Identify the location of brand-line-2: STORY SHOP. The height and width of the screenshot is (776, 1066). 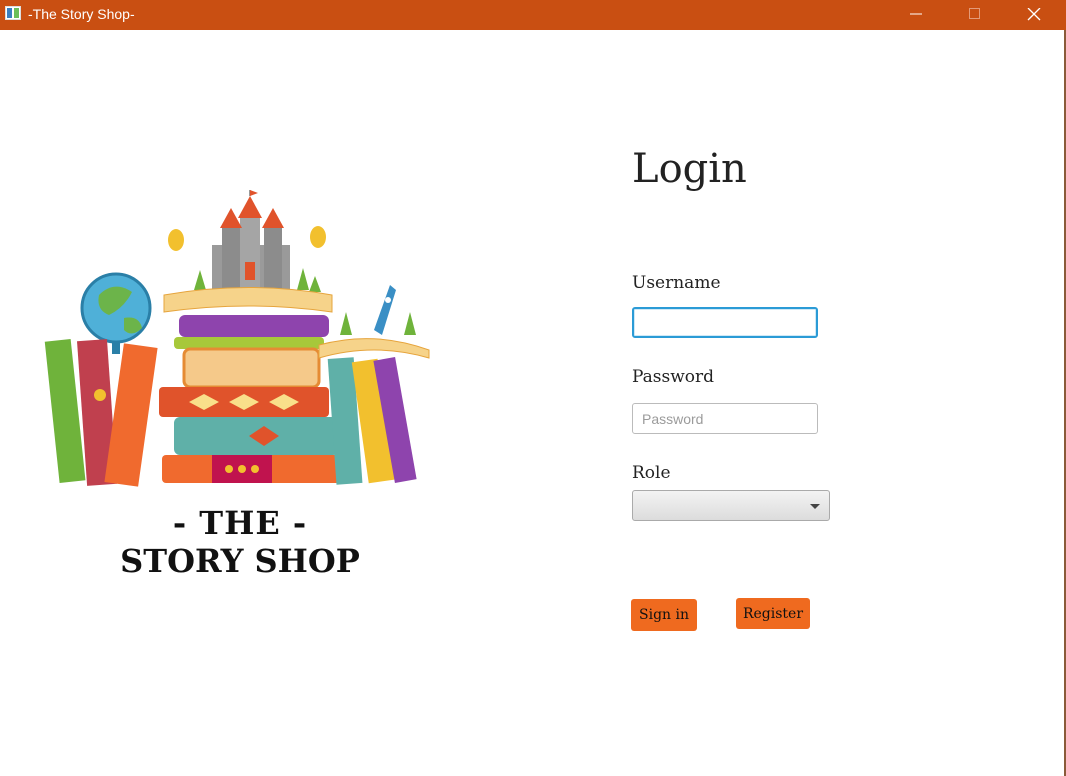
(240, 561).